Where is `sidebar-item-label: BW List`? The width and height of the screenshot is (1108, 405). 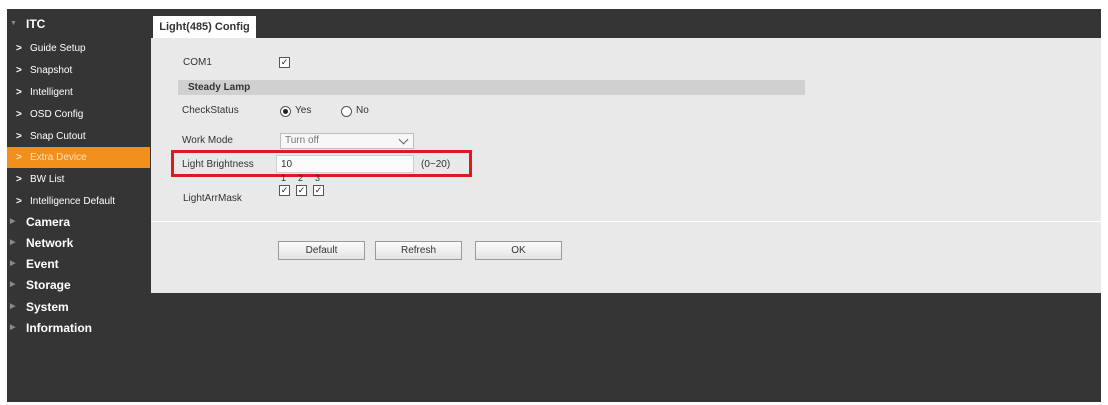
sidebar-item-label: BW List is located at coordinates (47, 179).